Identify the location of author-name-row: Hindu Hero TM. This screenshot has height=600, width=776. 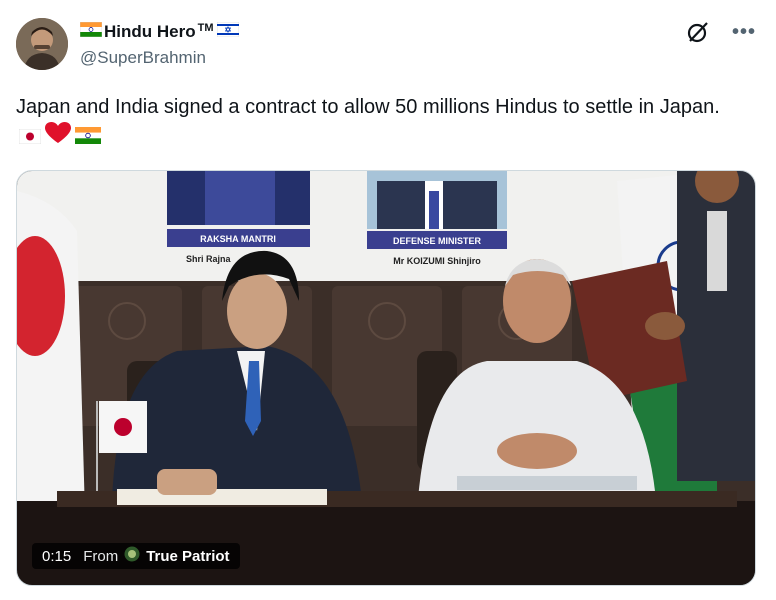
(159, 32).